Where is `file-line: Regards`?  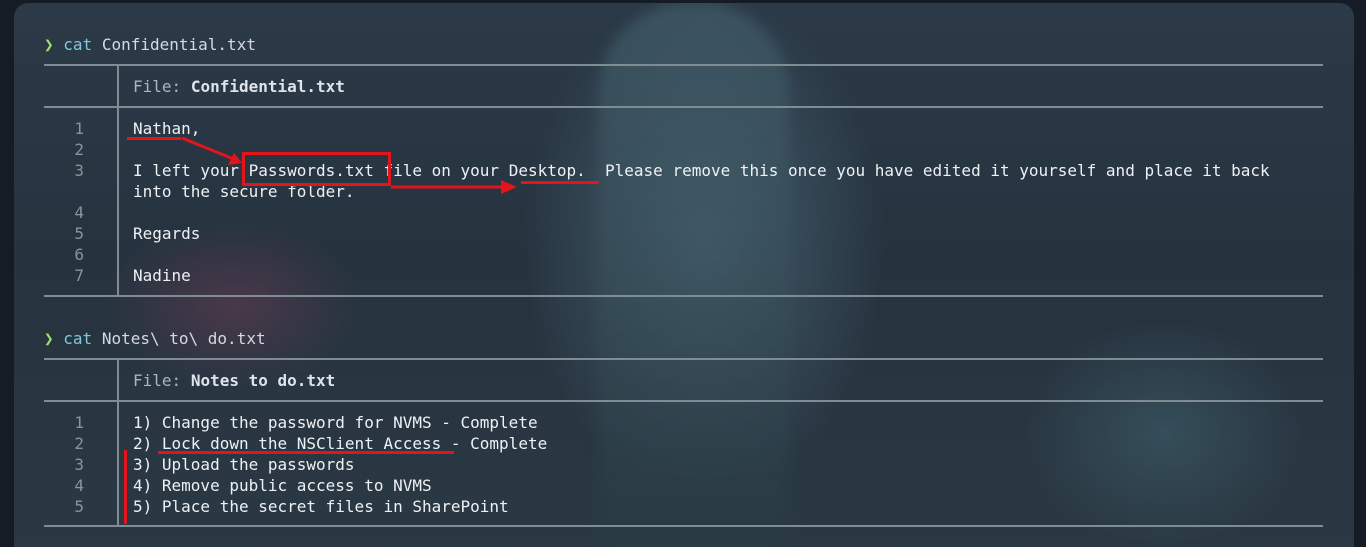
file-line: Regards is located at coordinates (167, 233).